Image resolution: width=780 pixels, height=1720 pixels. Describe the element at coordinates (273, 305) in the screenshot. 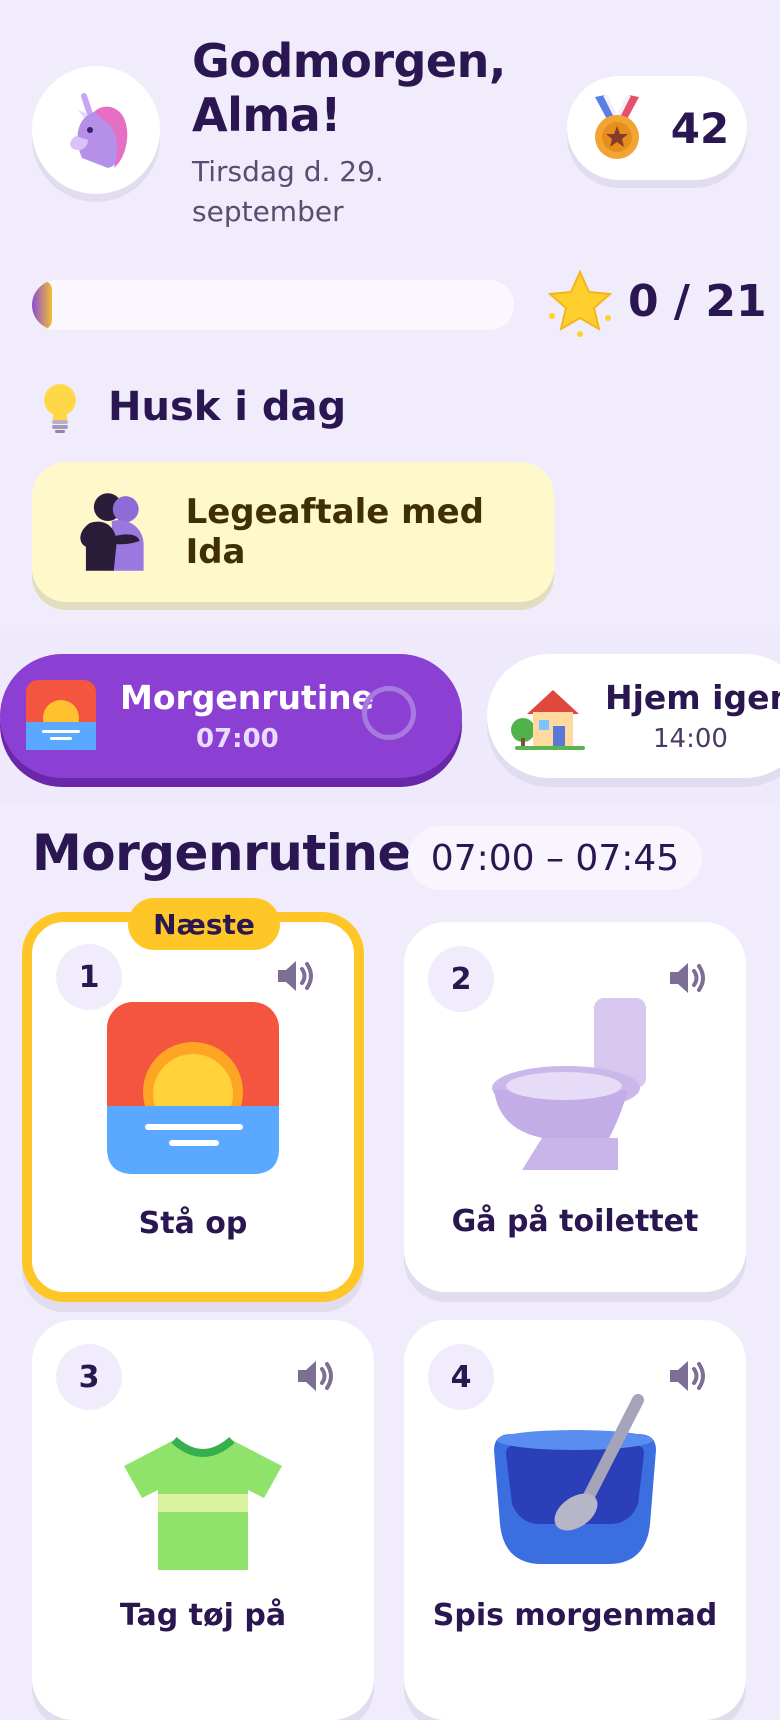

I see `progress-bar` at that location.